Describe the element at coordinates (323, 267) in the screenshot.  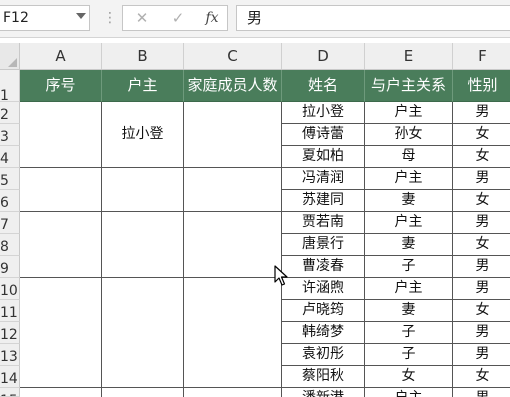
I see `cell-name: 曹凌春` at that location.